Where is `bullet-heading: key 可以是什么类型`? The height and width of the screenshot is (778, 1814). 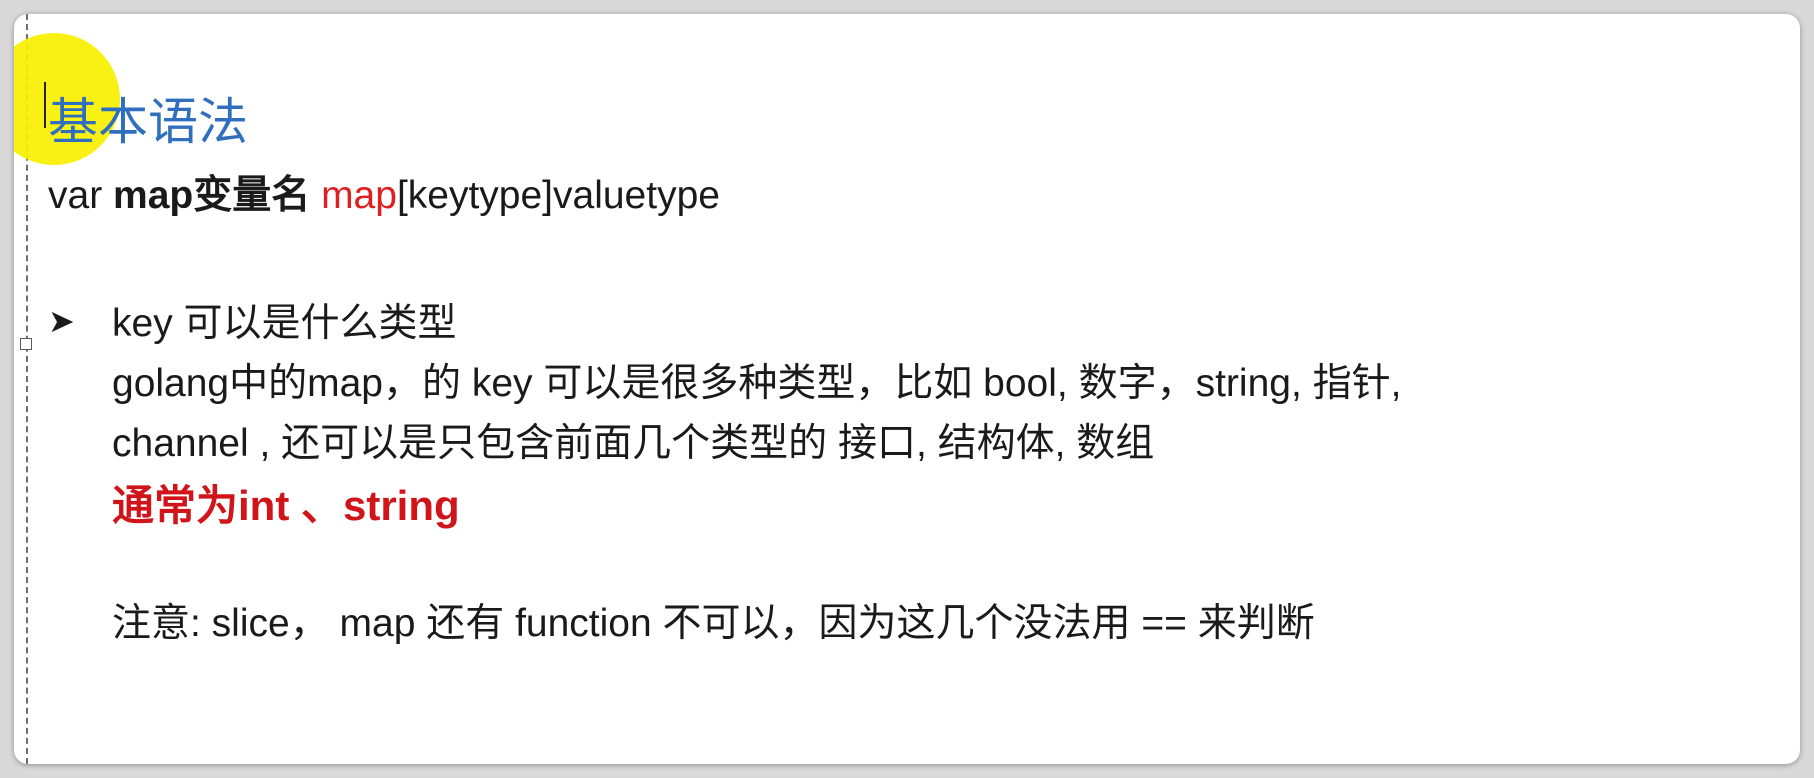 bullet-heading: key 可以是什么类型 is located at coordinates (284, 323).